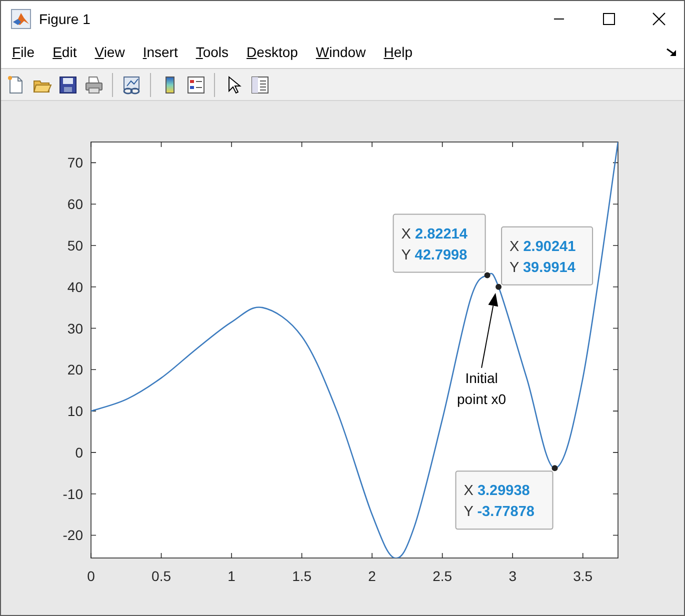 The image size is (685, 616). Describe the element at coordinates (75, 411) in the screenshot. I see `y-tick-label: 10` at that location.